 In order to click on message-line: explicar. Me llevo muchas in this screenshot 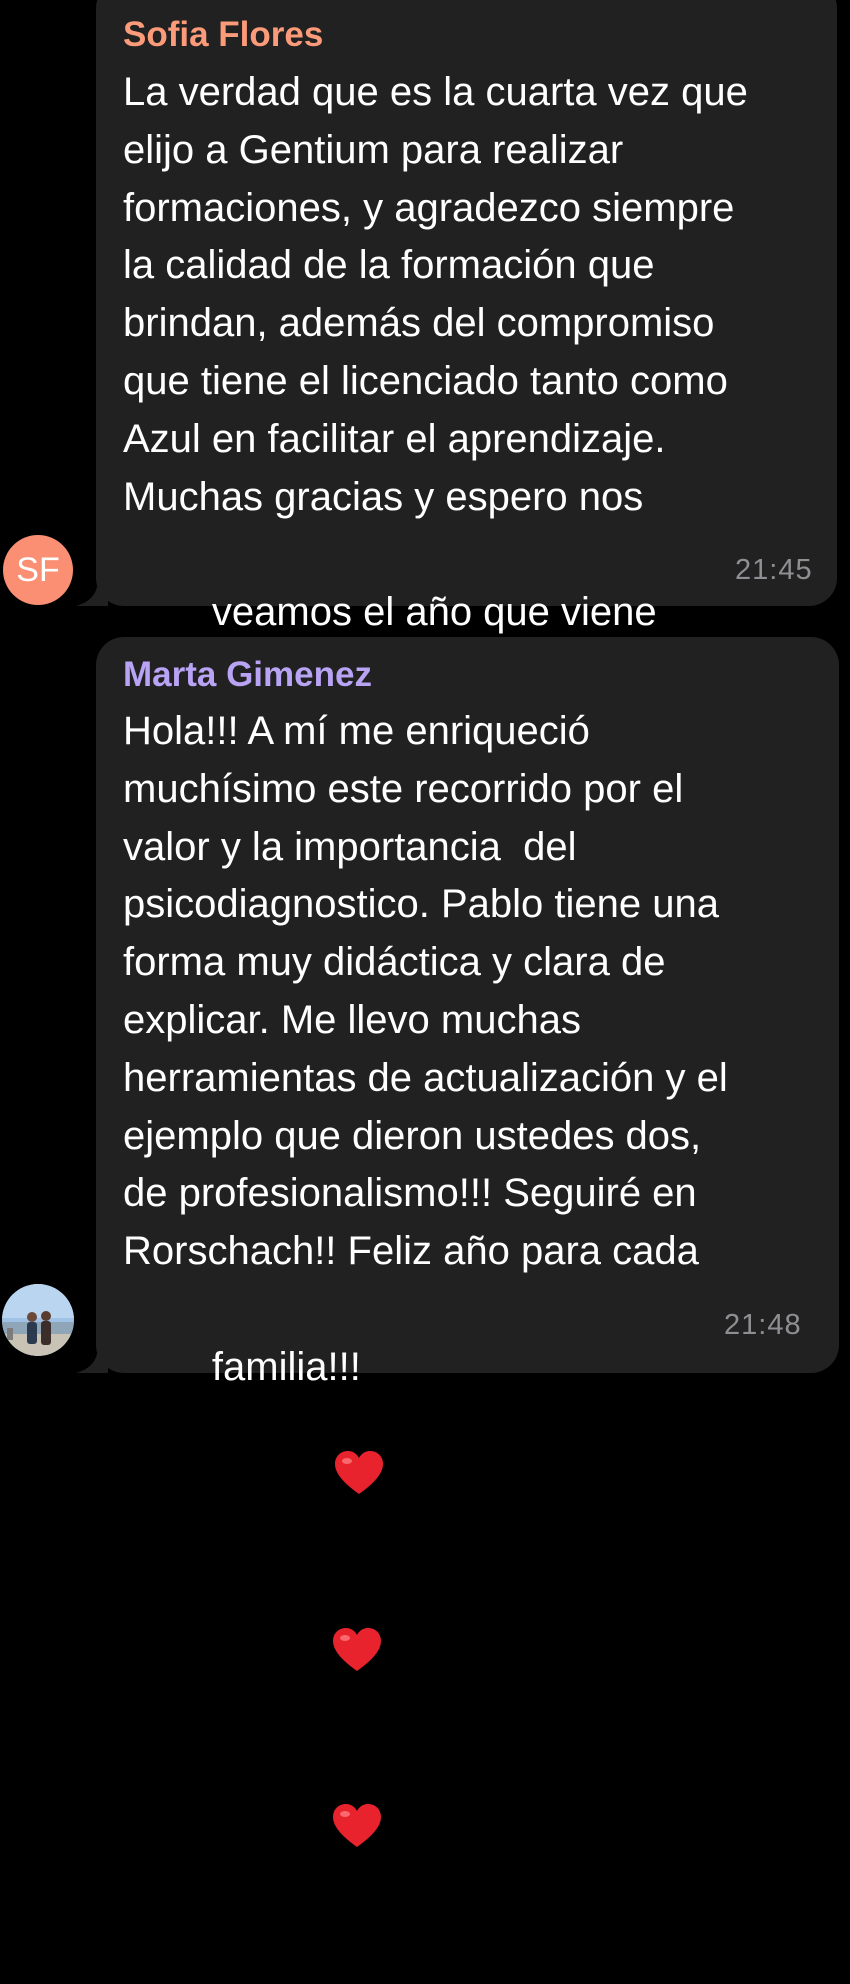, I will do `click(352, 1020)`.